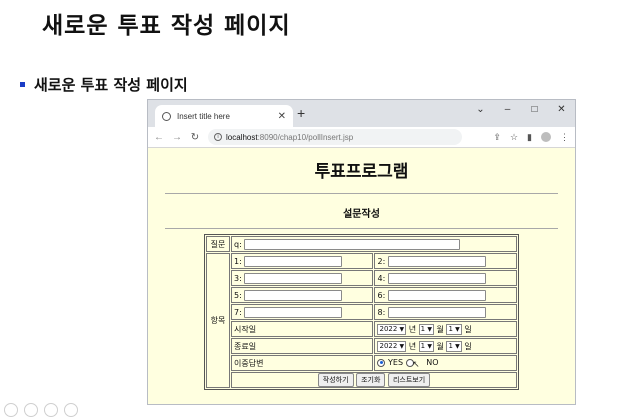 This screenshot has height=417, width=640. I want to click on page-subheading: 설문작성, so click(361, 214).